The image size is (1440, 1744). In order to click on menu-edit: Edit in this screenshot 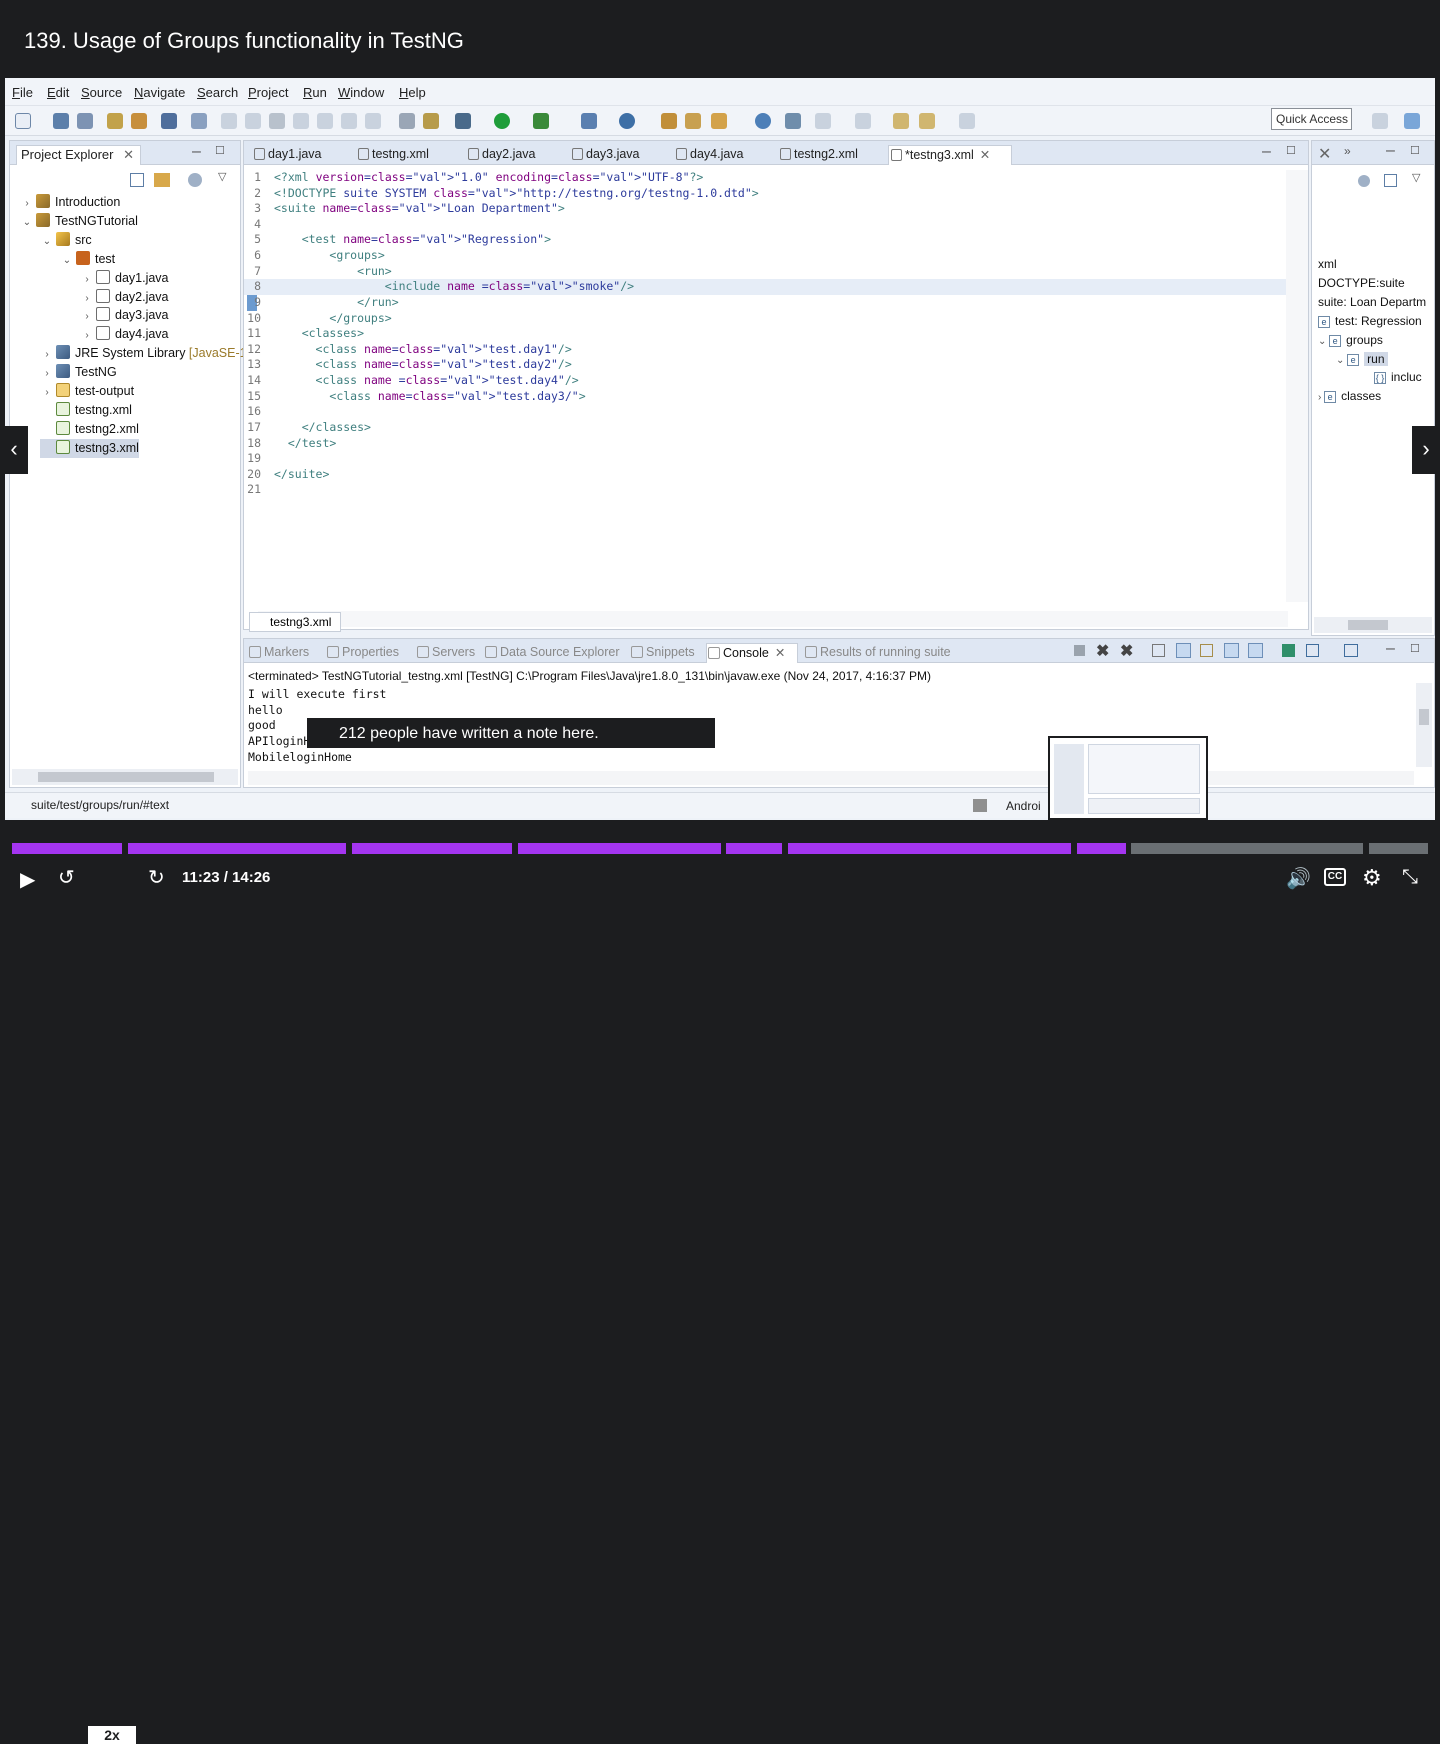, I will do `click(58, 92)`.